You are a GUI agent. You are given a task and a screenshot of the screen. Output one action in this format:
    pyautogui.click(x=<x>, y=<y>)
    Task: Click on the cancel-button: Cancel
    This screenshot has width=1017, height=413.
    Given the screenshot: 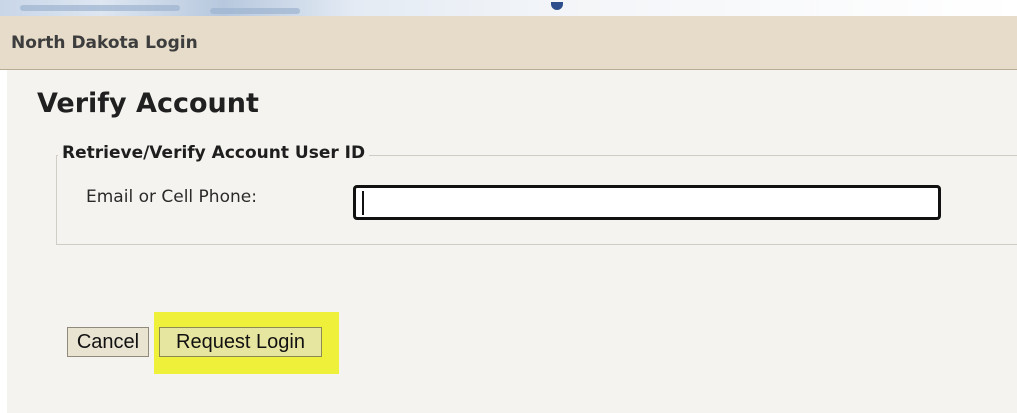 What is the action you would take?
    pyautogui.click(x=108, y=342)
    